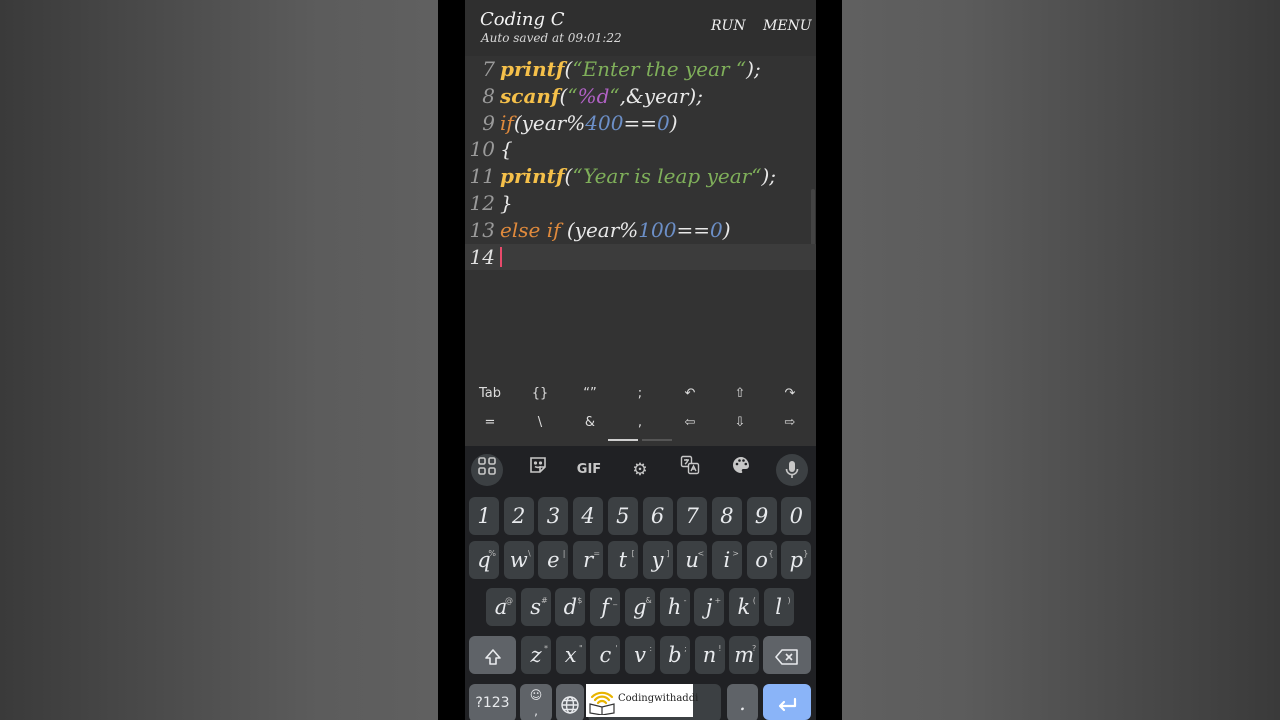  I want to click on key-w: w \, so click(518, 560).